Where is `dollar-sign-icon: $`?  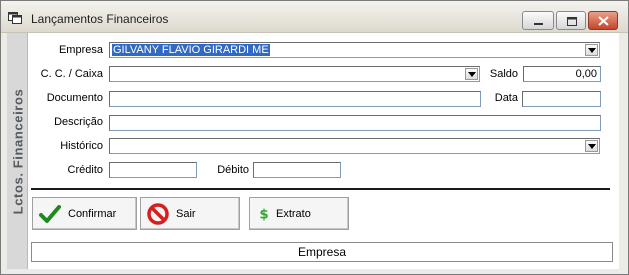
dollar-sign-icon: $ is located at coordinates (263, 214).